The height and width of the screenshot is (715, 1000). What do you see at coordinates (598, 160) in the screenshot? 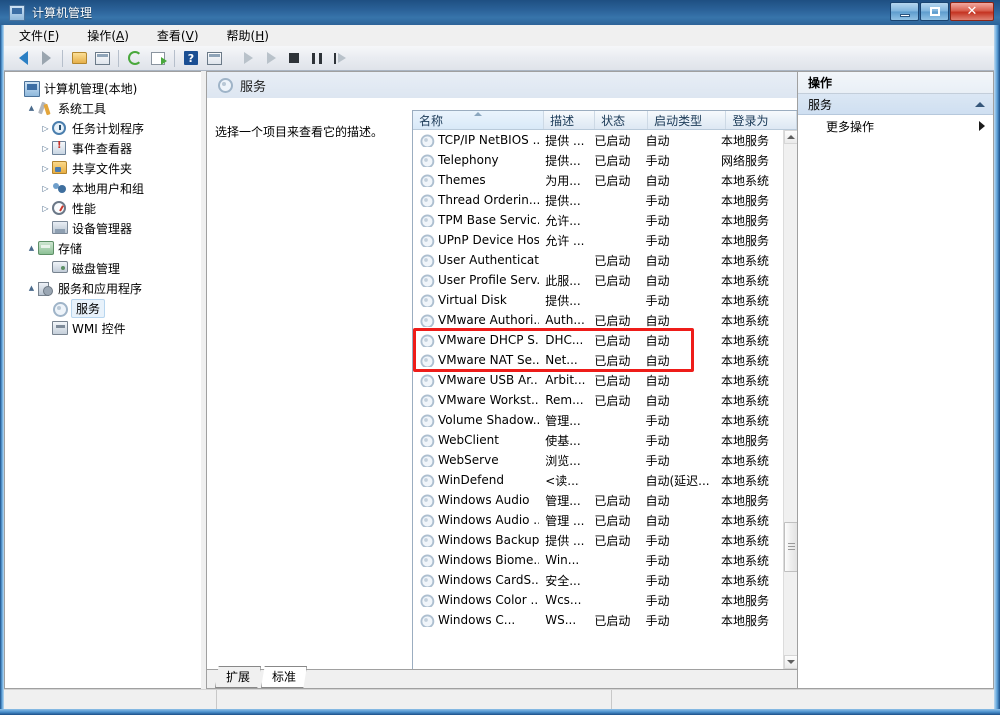
I see `table-row: Telephony 提供... 已启动 手动 网络服务` at bounding box center [598, 160].